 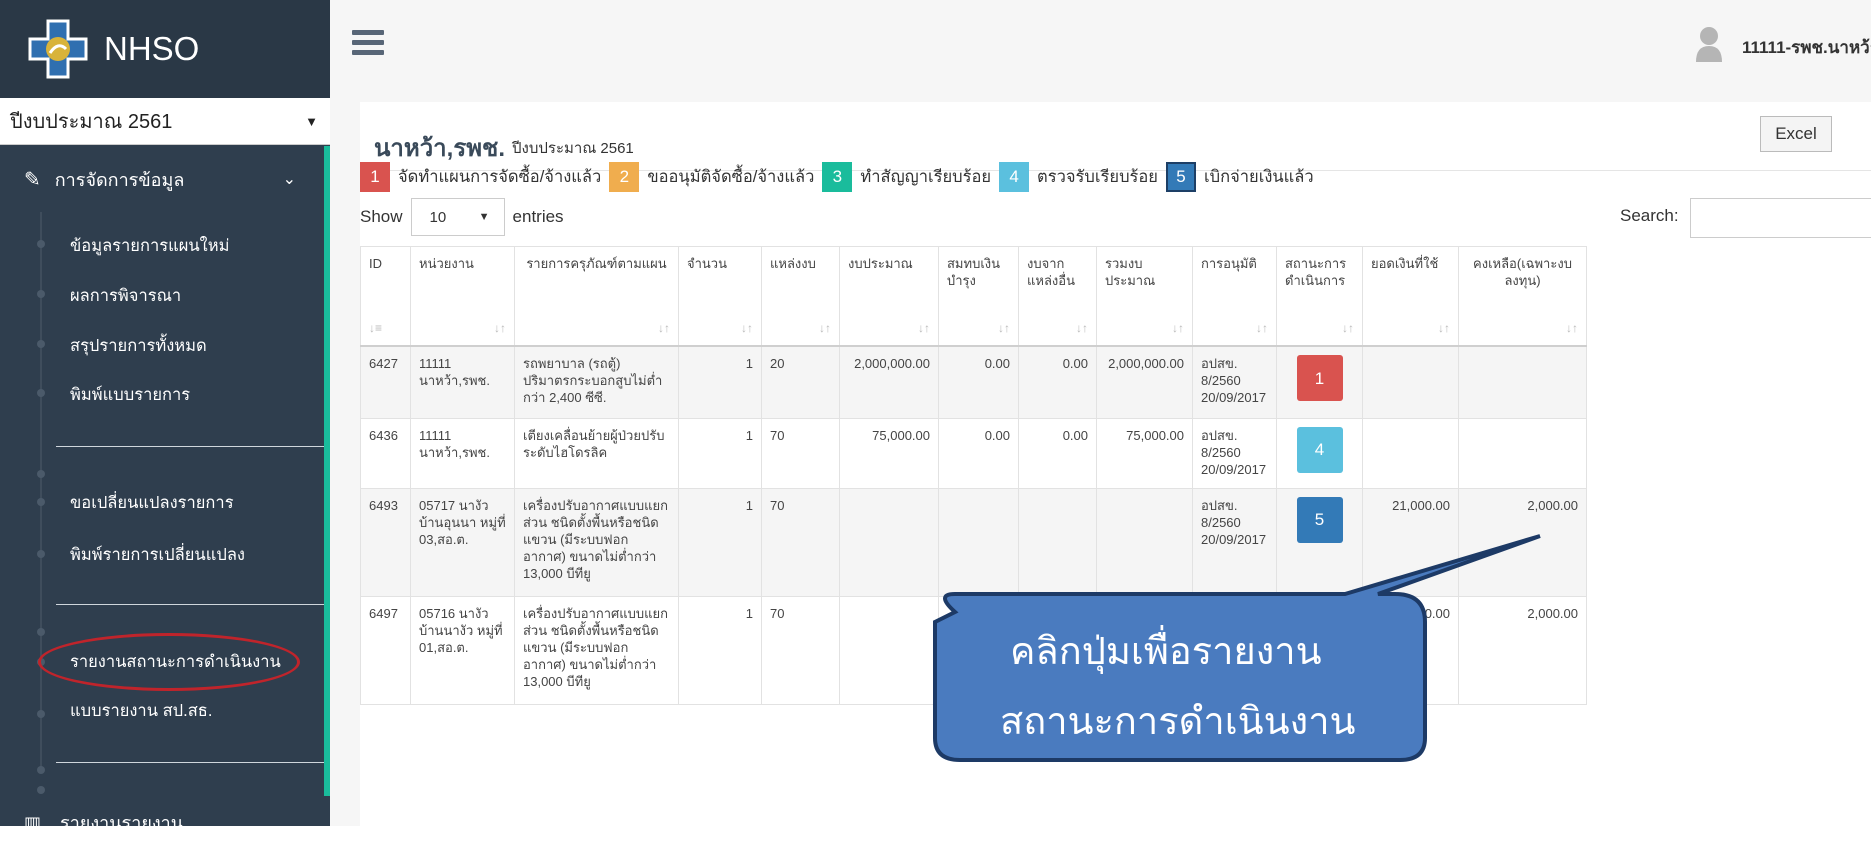 What do you see at coordinates (58, 49) in the screenshot?
I see `nhso-cross-logo-icon` at bounding box center [58, 49].